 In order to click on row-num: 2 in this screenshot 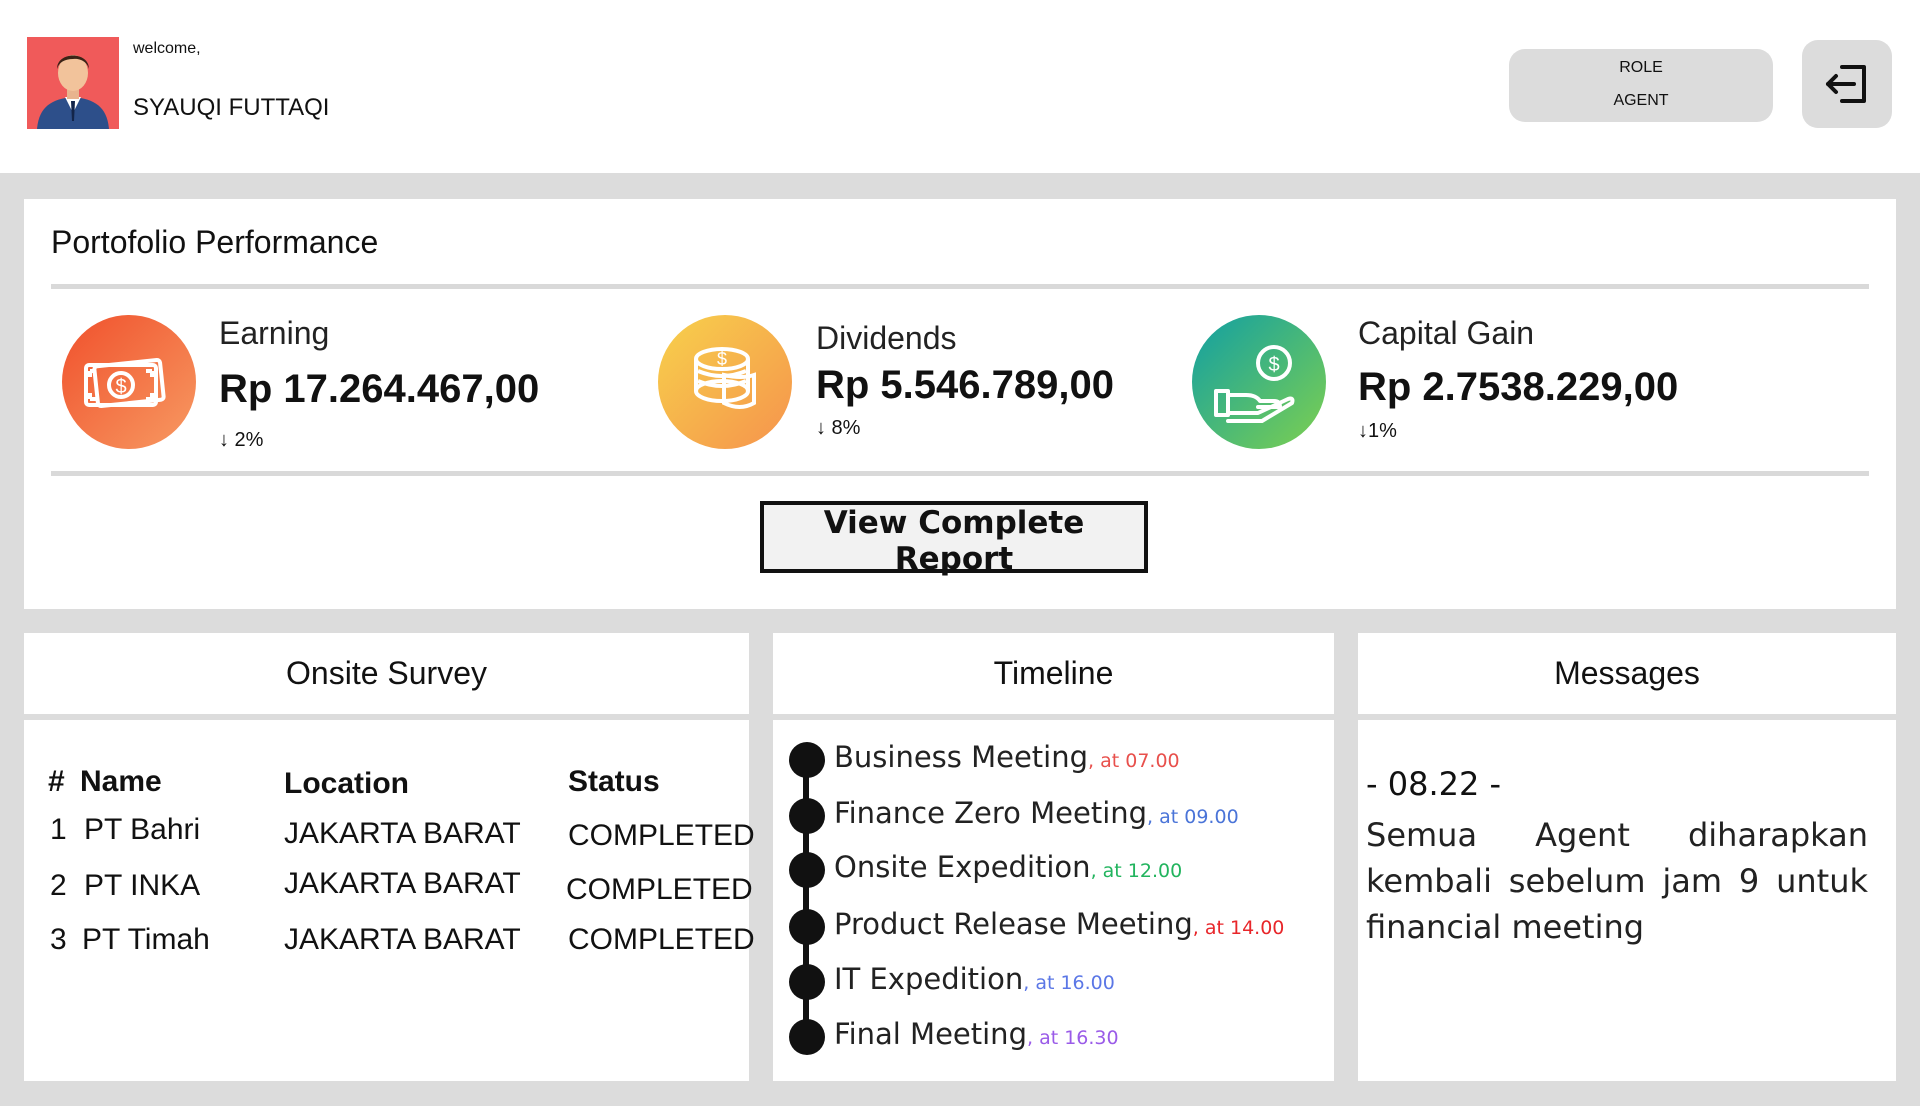, I will do `click(58, 885)`.